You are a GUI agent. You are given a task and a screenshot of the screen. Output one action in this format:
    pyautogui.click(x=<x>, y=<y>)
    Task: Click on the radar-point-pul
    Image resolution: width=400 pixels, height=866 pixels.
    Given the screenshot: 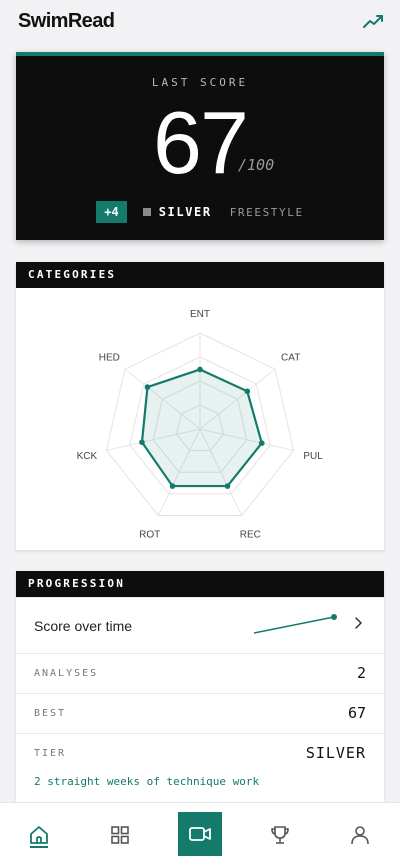 What is the action you would take?
    pyautogui.click(x=261, y=443)
    